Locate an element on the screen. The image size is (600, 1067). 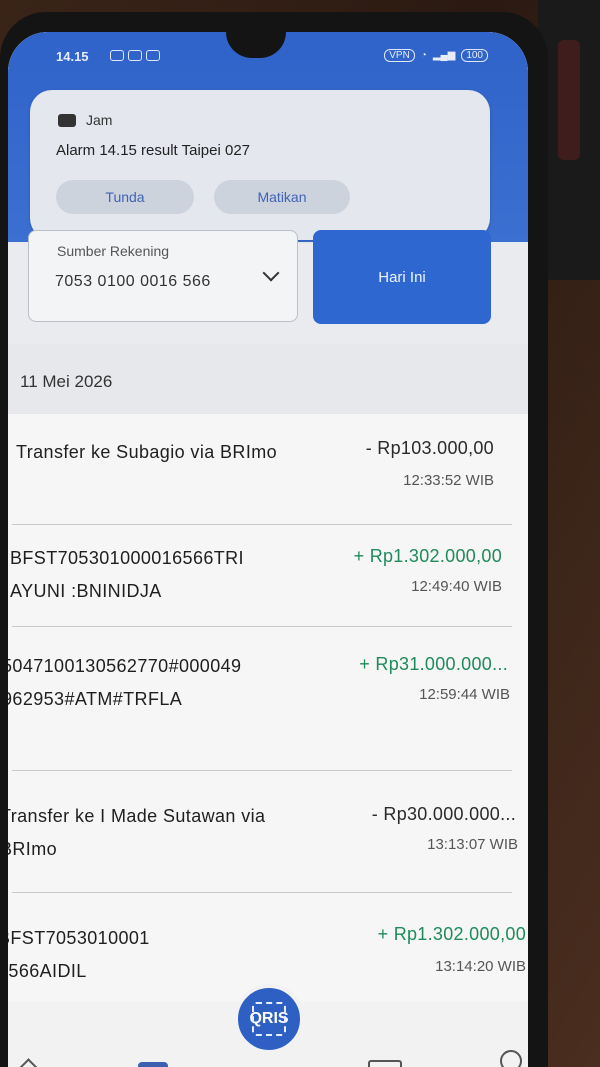
status-bar: 14.15 VPN ◔ ▂▄▆ 100 is located at coordinates (268, 50).